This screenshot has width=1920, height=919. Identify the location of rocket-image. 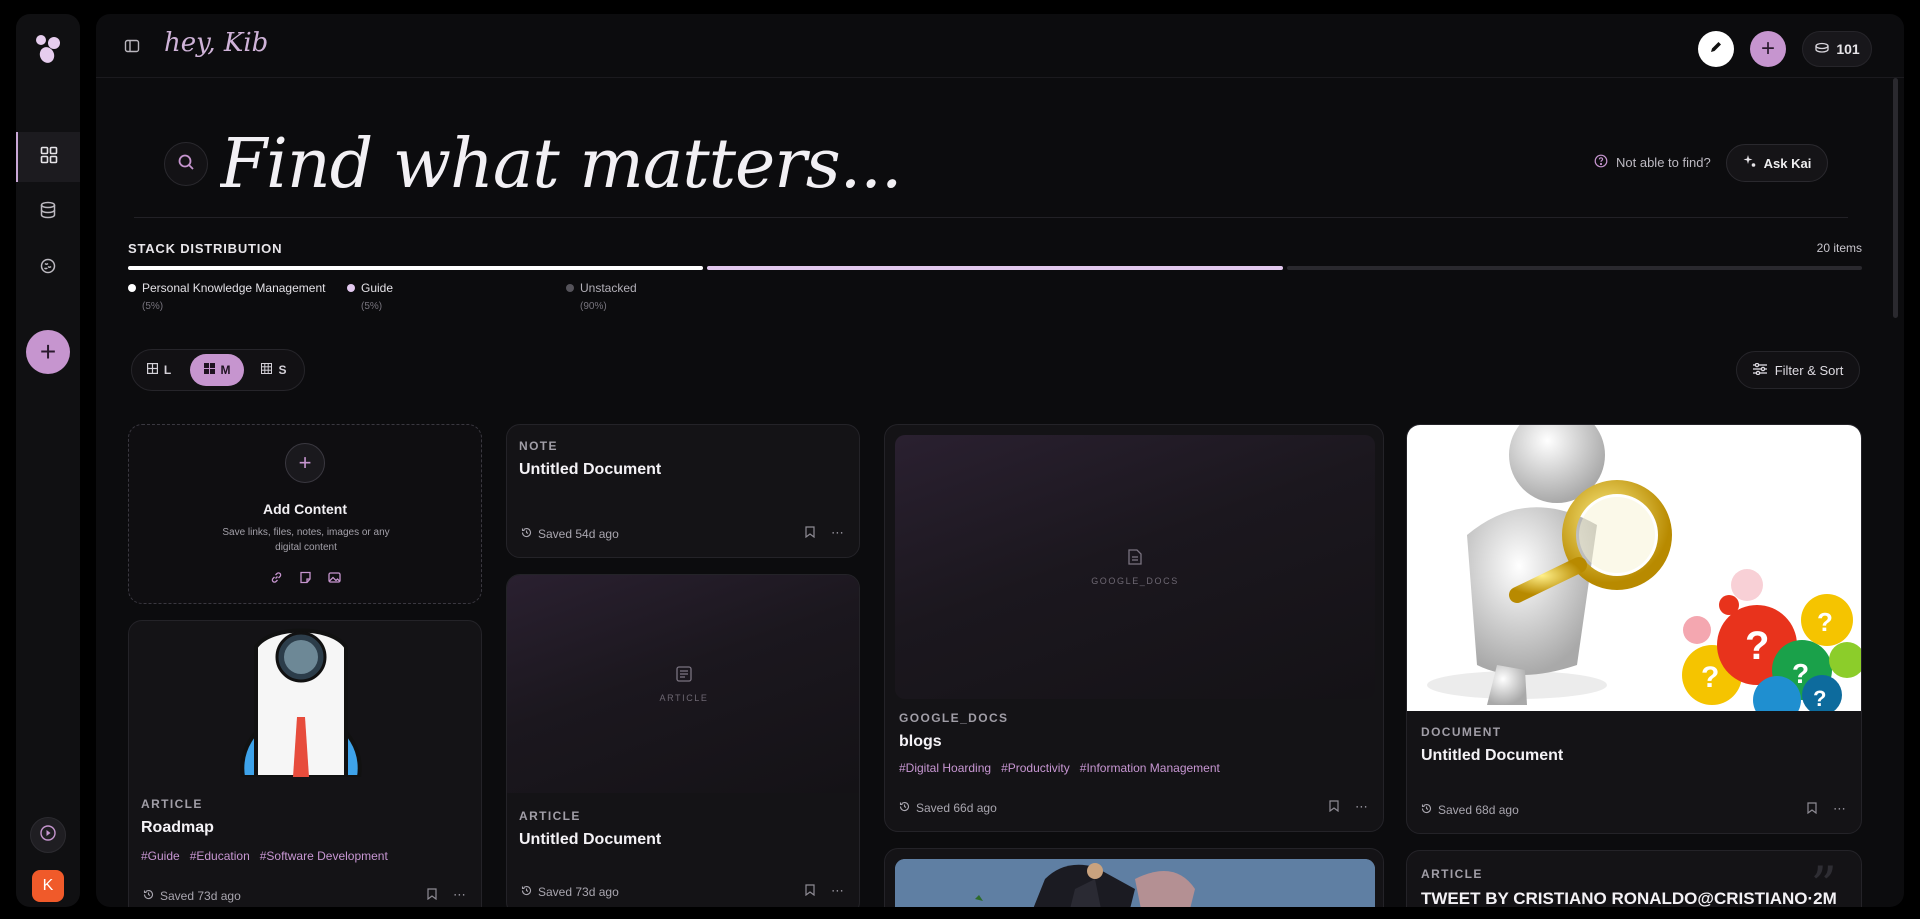
(301, 703).